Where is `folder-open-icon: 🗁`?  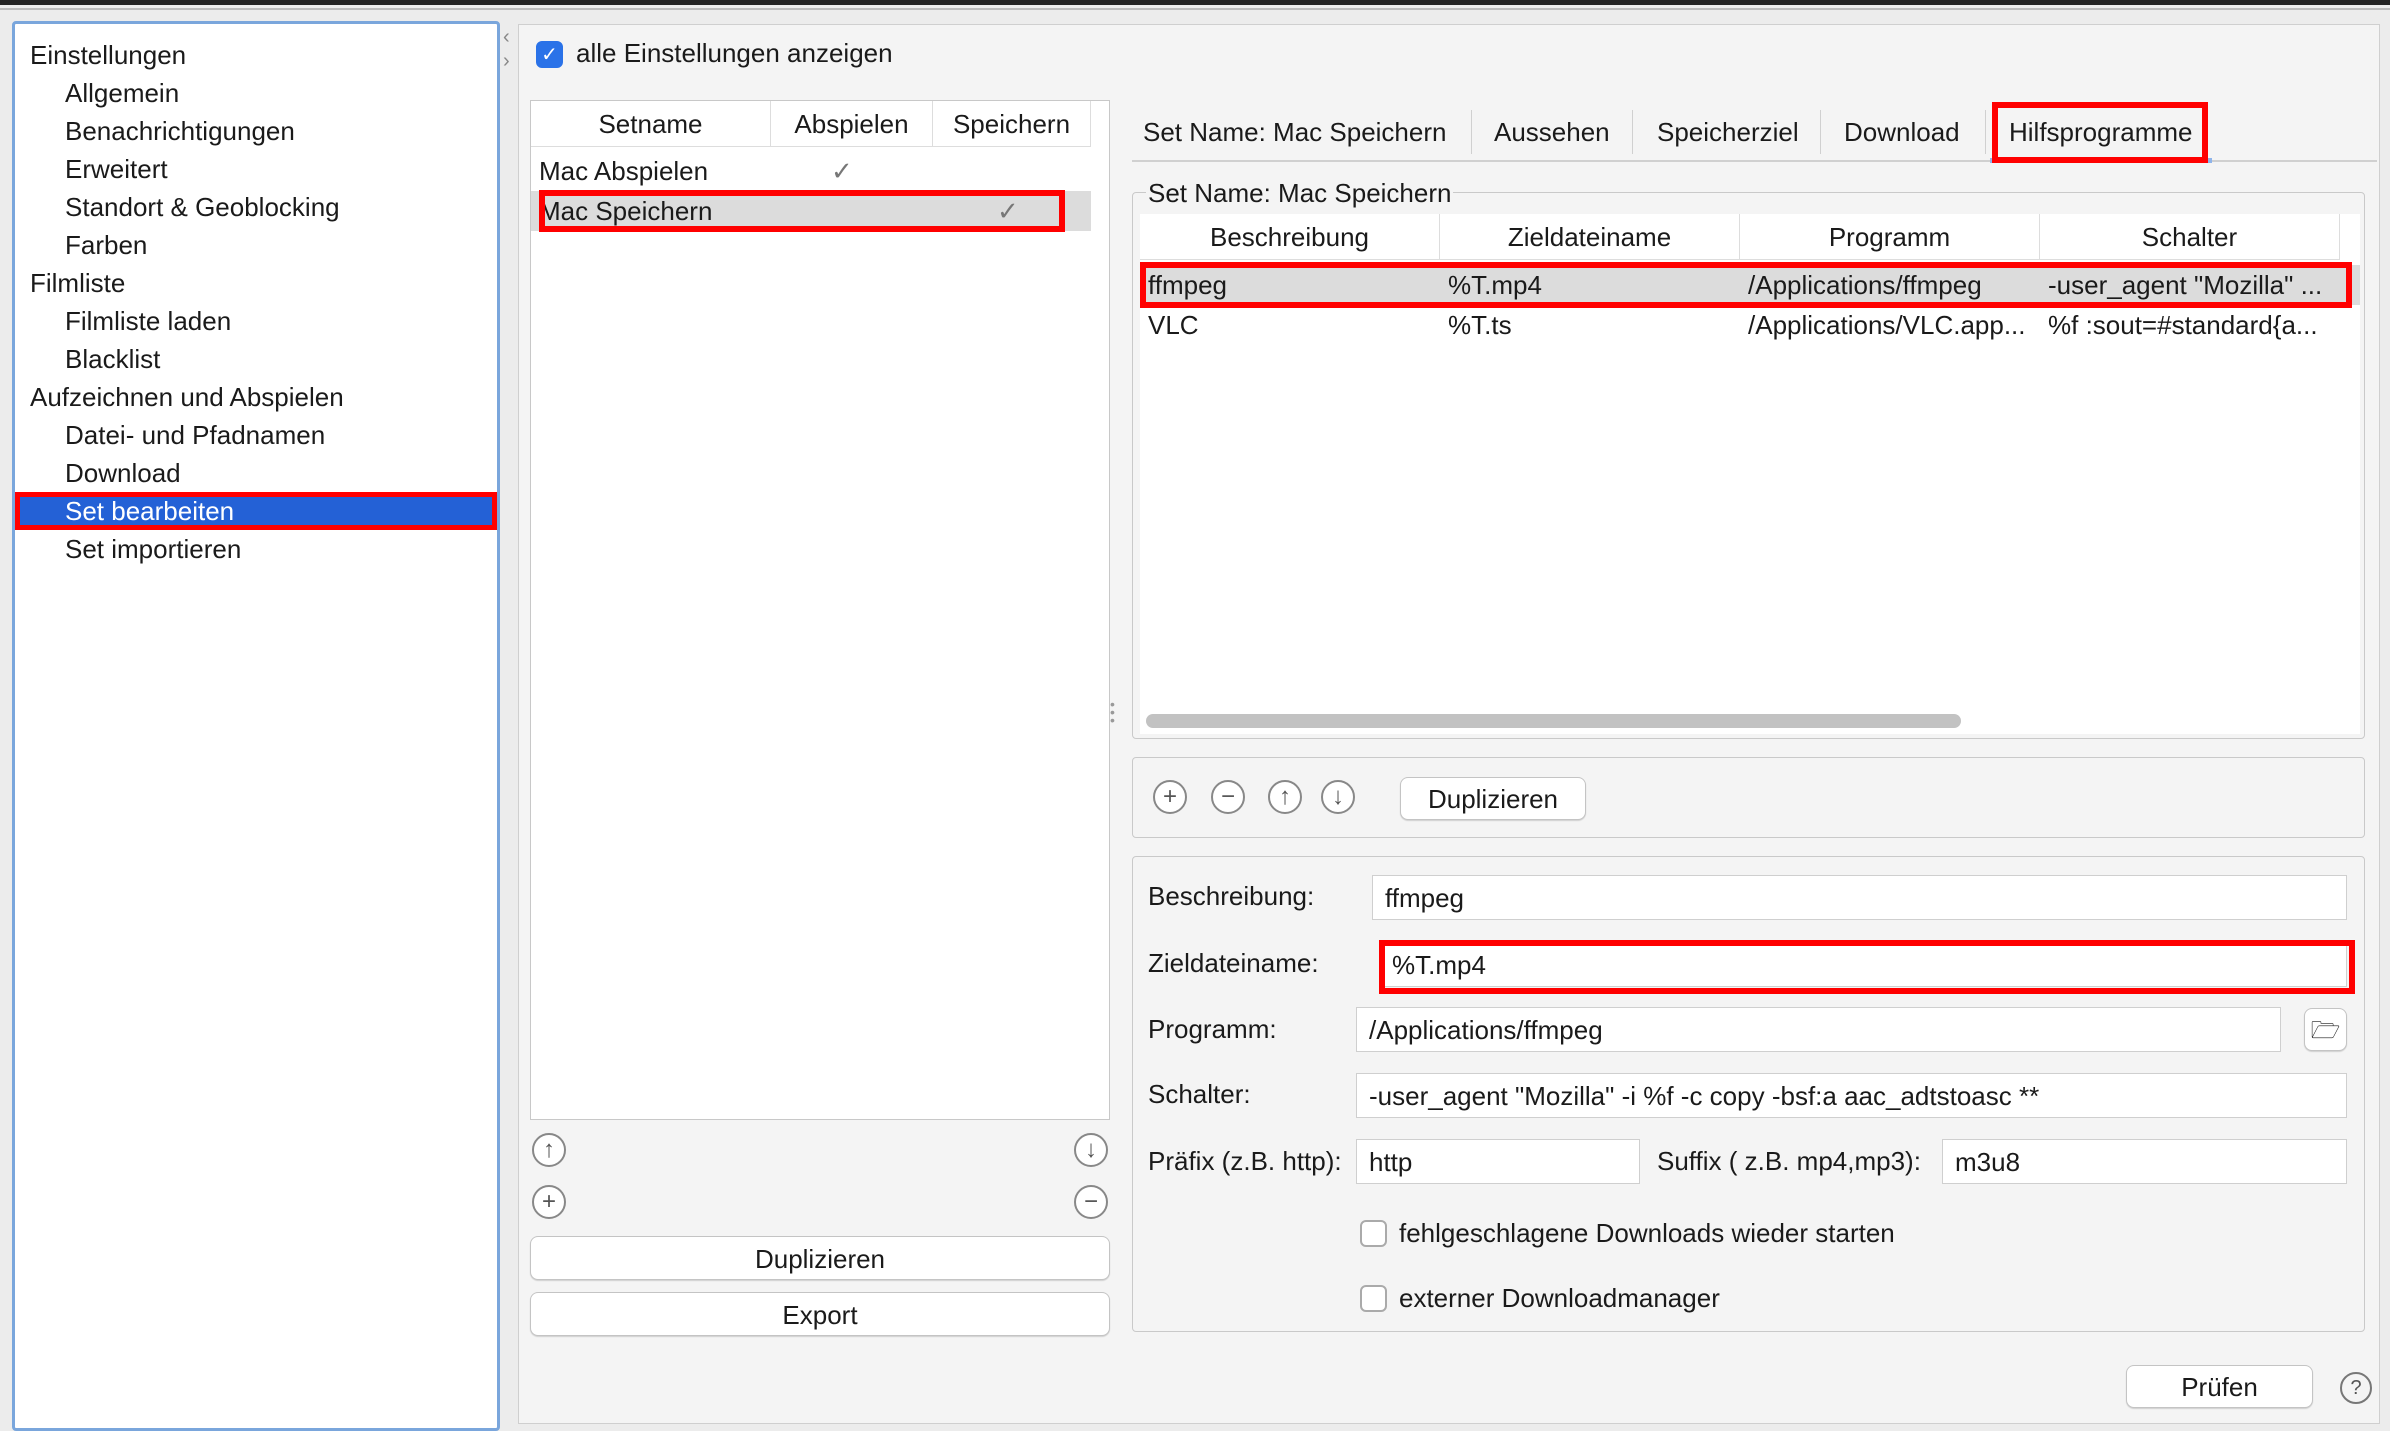
folder-open-icon: 🗁 is located at coordinates (2325, 1029).